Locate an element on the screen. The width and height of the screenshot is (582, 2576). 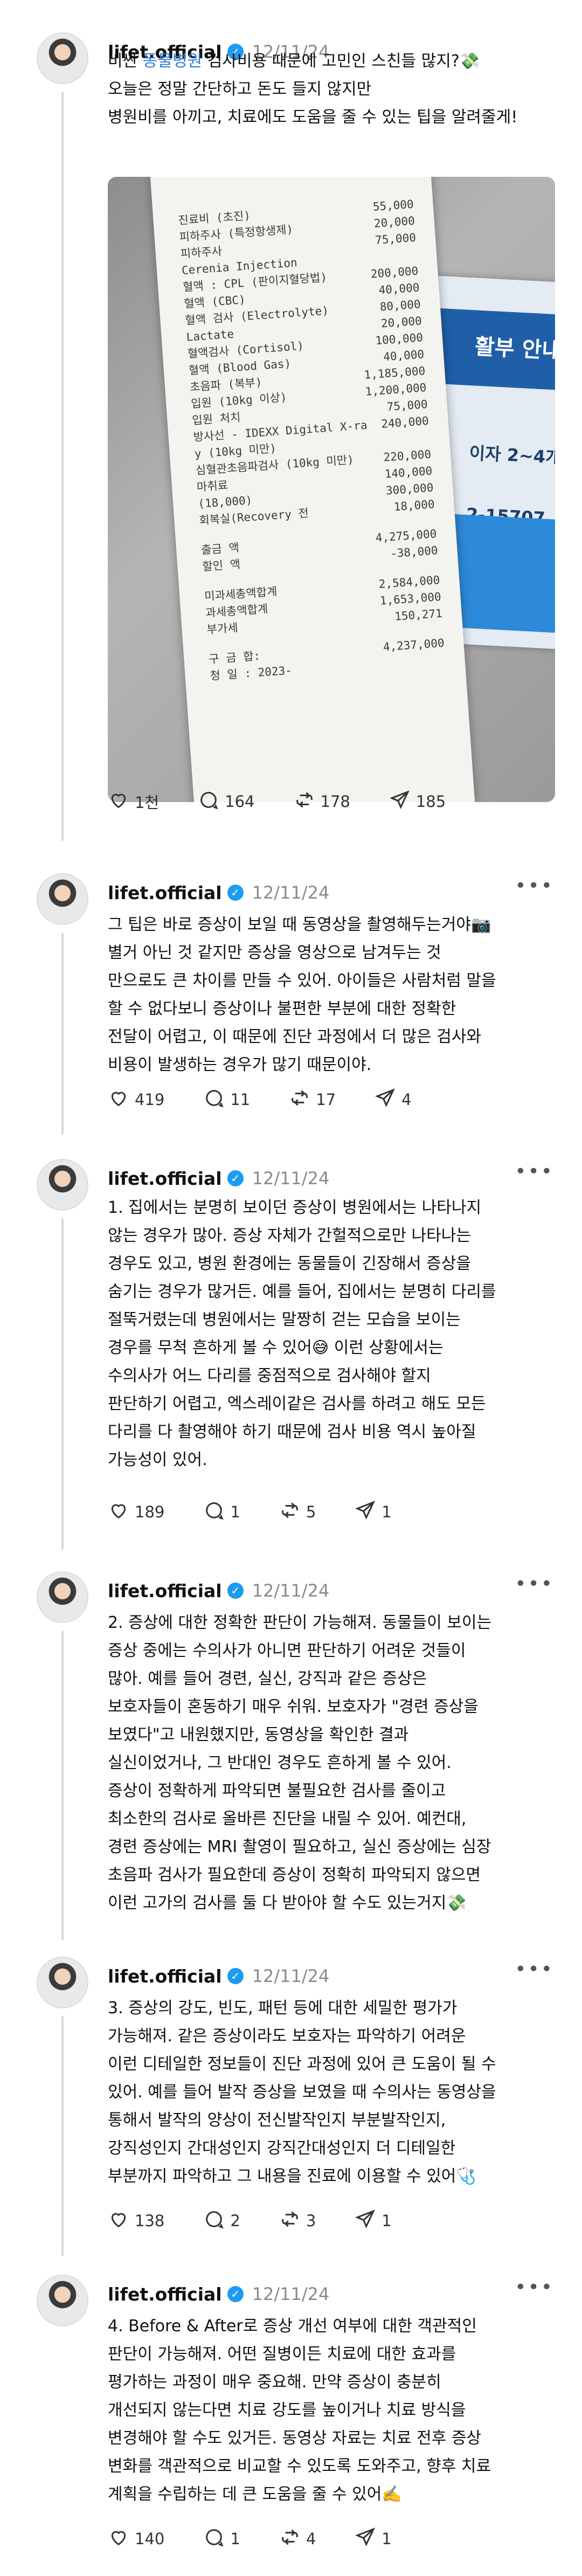
pamphlet-title: 활부 안내 is located at coordinates (514, 349).